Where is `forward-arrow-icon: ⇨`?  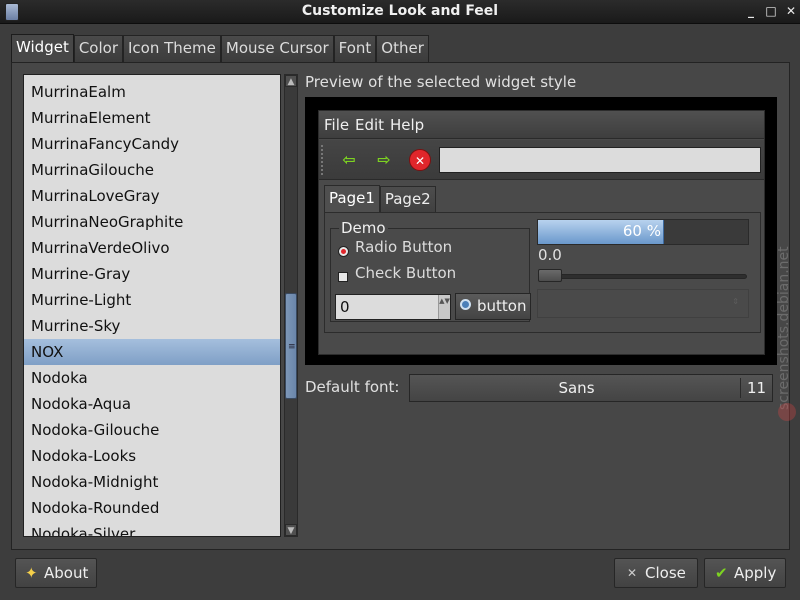
forward-arrow-icon: ⇨ is located at coordinates (384, 160).